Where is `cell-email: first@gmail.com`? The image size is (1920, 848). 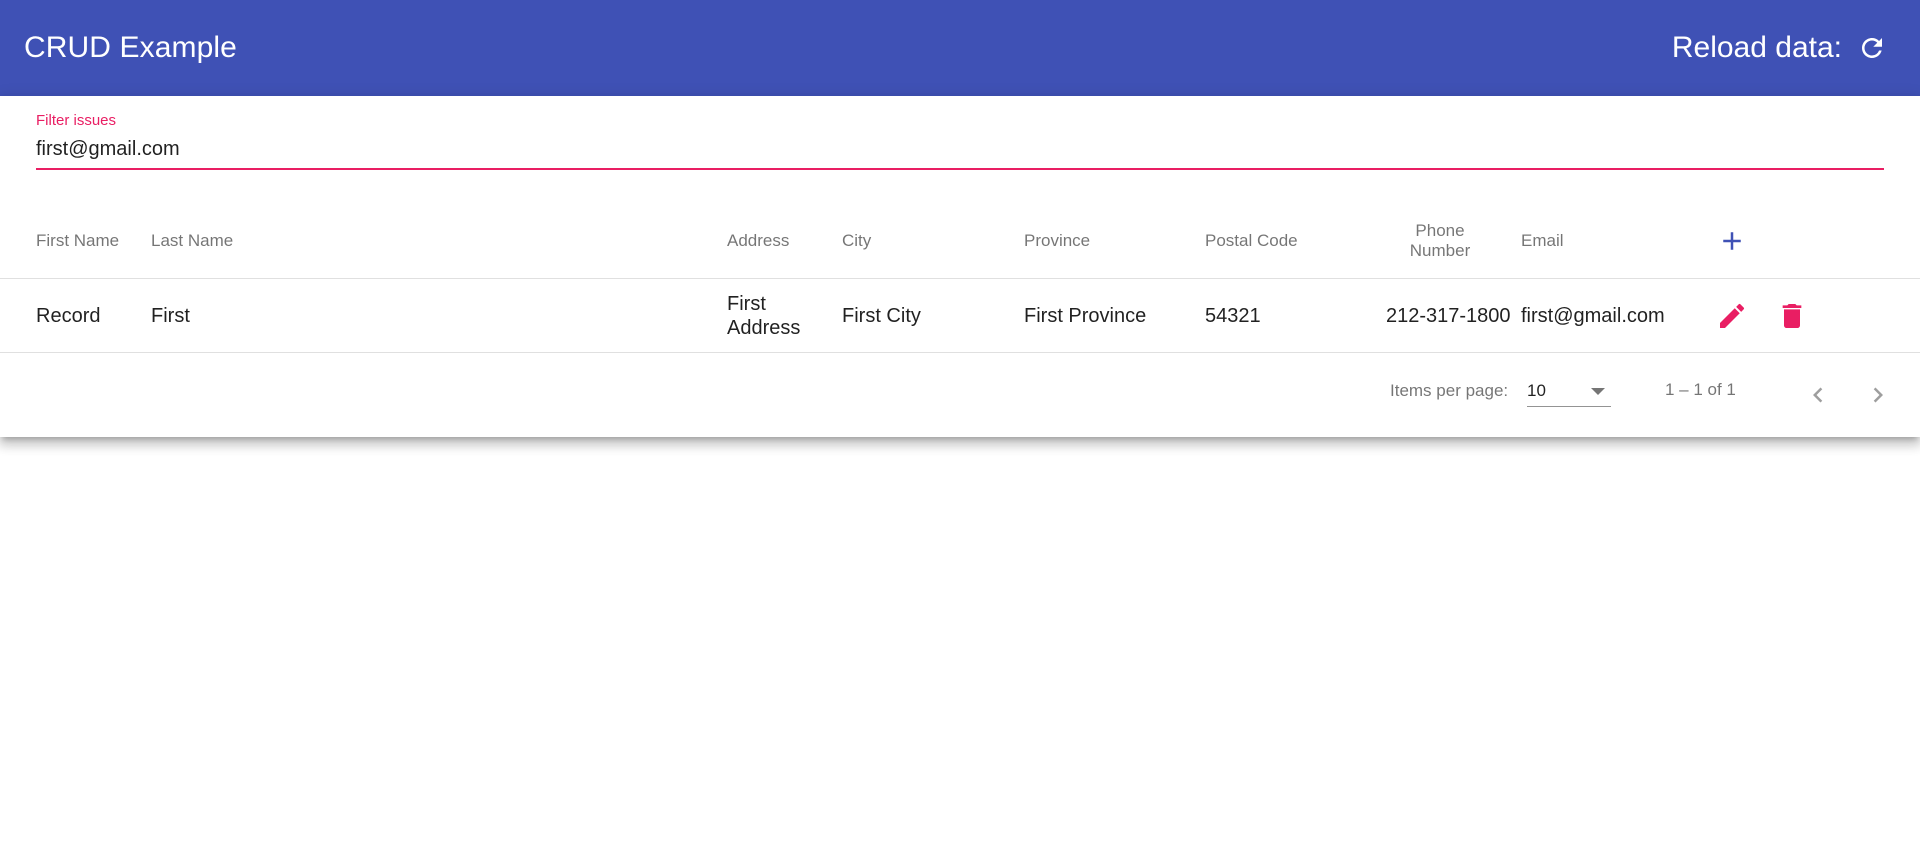 cell-email: first@gmail.com is located at coordinates (1593, 315).